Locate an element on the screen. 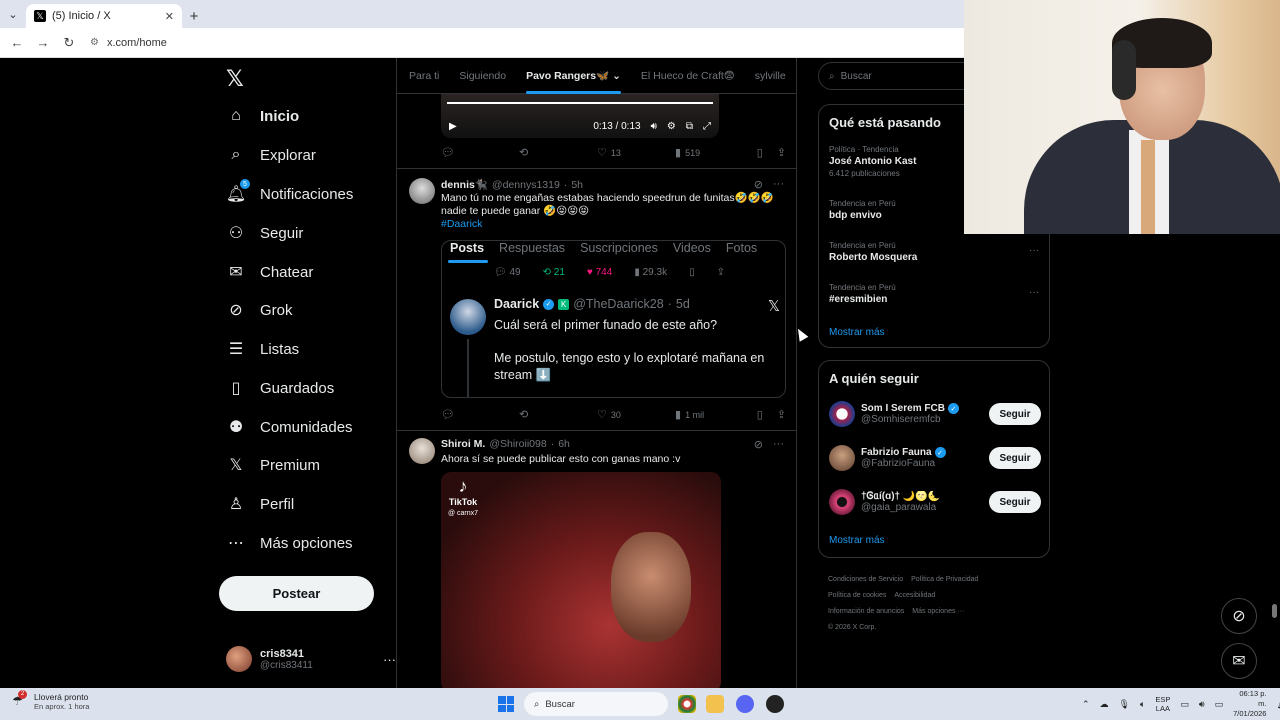 This screenshot has height=720, width=1280. nav-item-comunidades: ⚉ Comunidades is located at coordinates (289, 427).